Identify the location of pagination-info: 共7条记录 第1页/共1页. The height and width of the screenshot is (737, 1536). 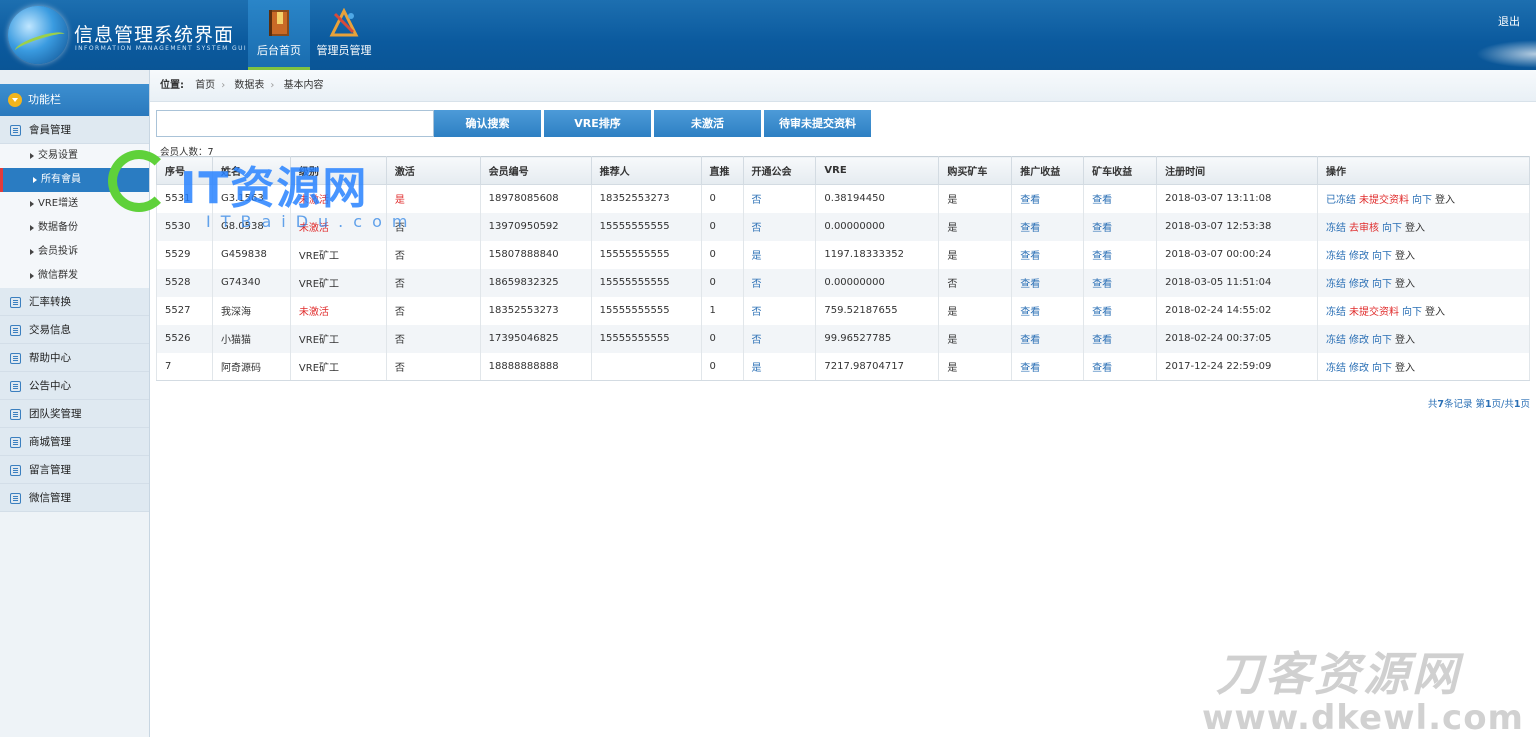
(1479, 403).